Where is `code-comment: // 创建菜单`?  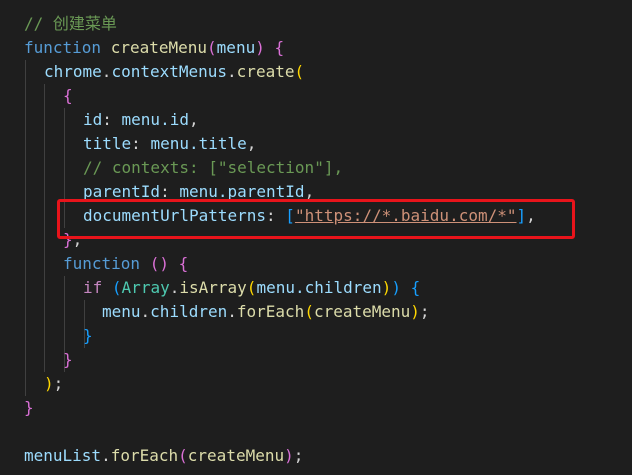
code-comment: // 创建菜单 is located at coordinates (70, 23).